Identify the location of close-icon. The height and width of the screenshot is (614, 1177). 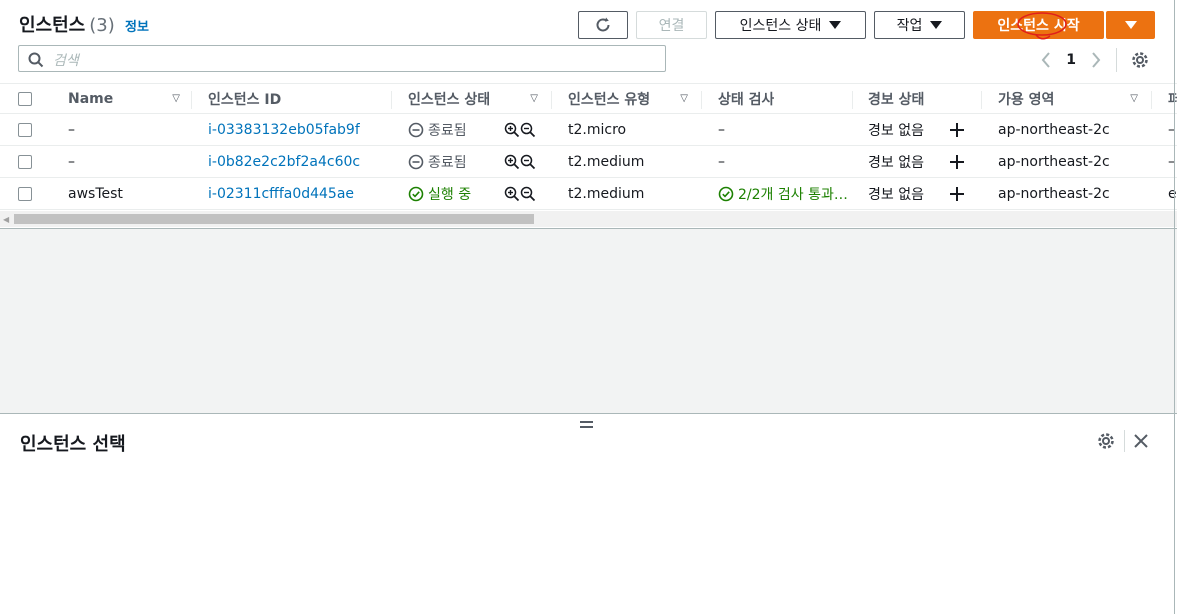
(1141, 441).